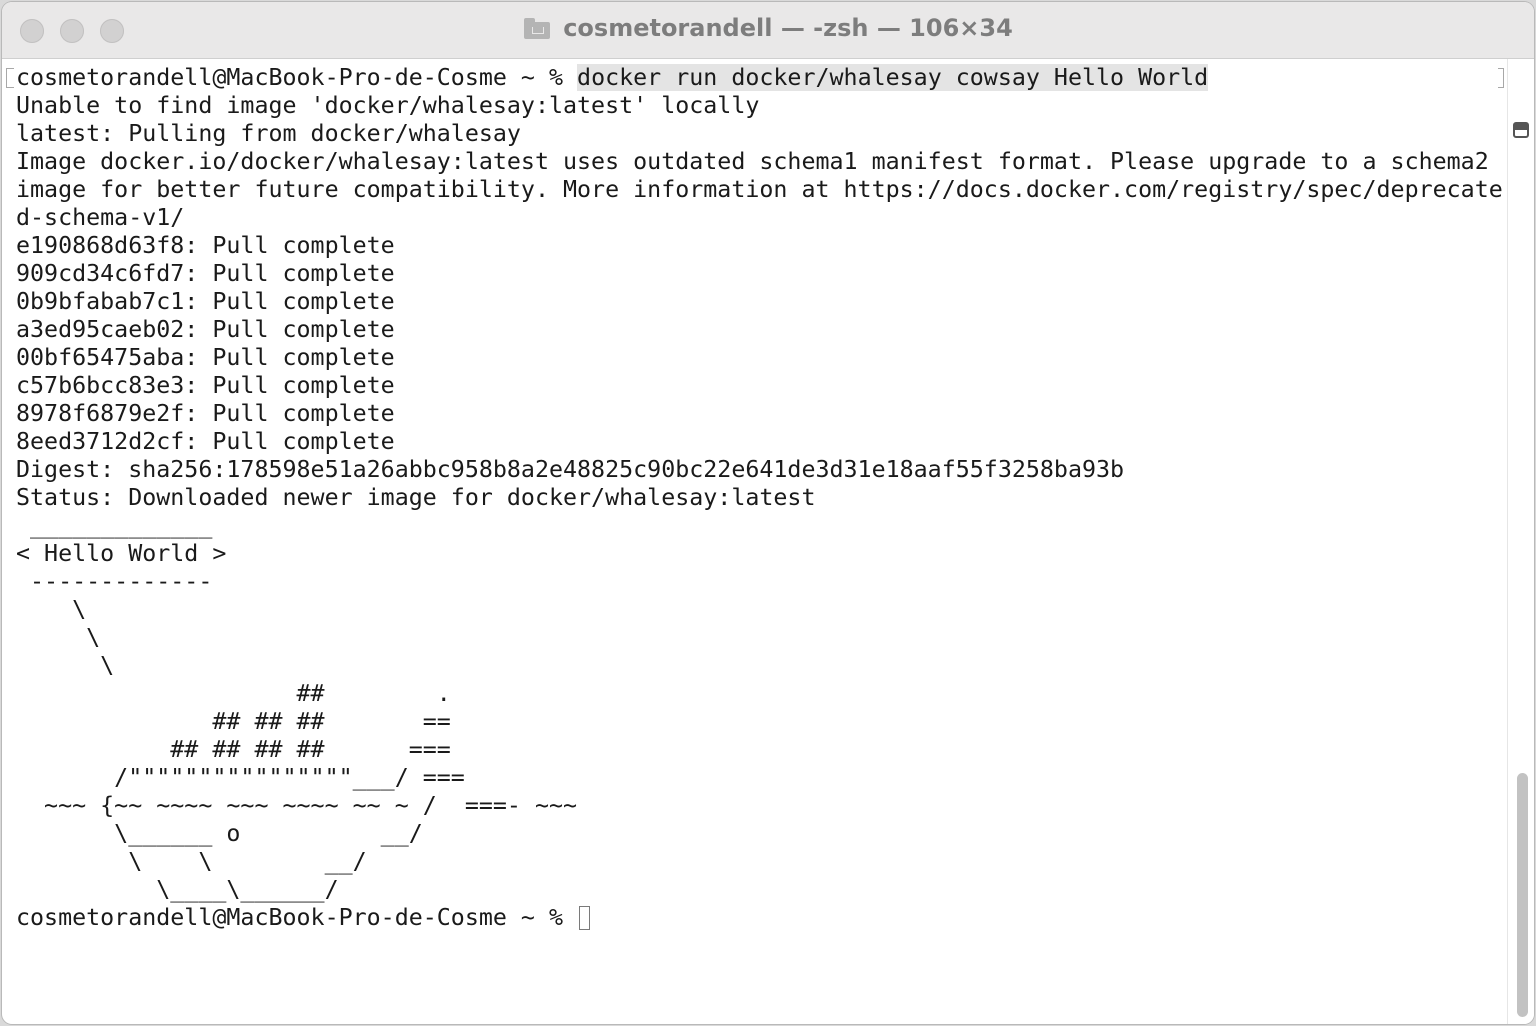  I want to click on scrollbar-thumb, so click(1522, 895).